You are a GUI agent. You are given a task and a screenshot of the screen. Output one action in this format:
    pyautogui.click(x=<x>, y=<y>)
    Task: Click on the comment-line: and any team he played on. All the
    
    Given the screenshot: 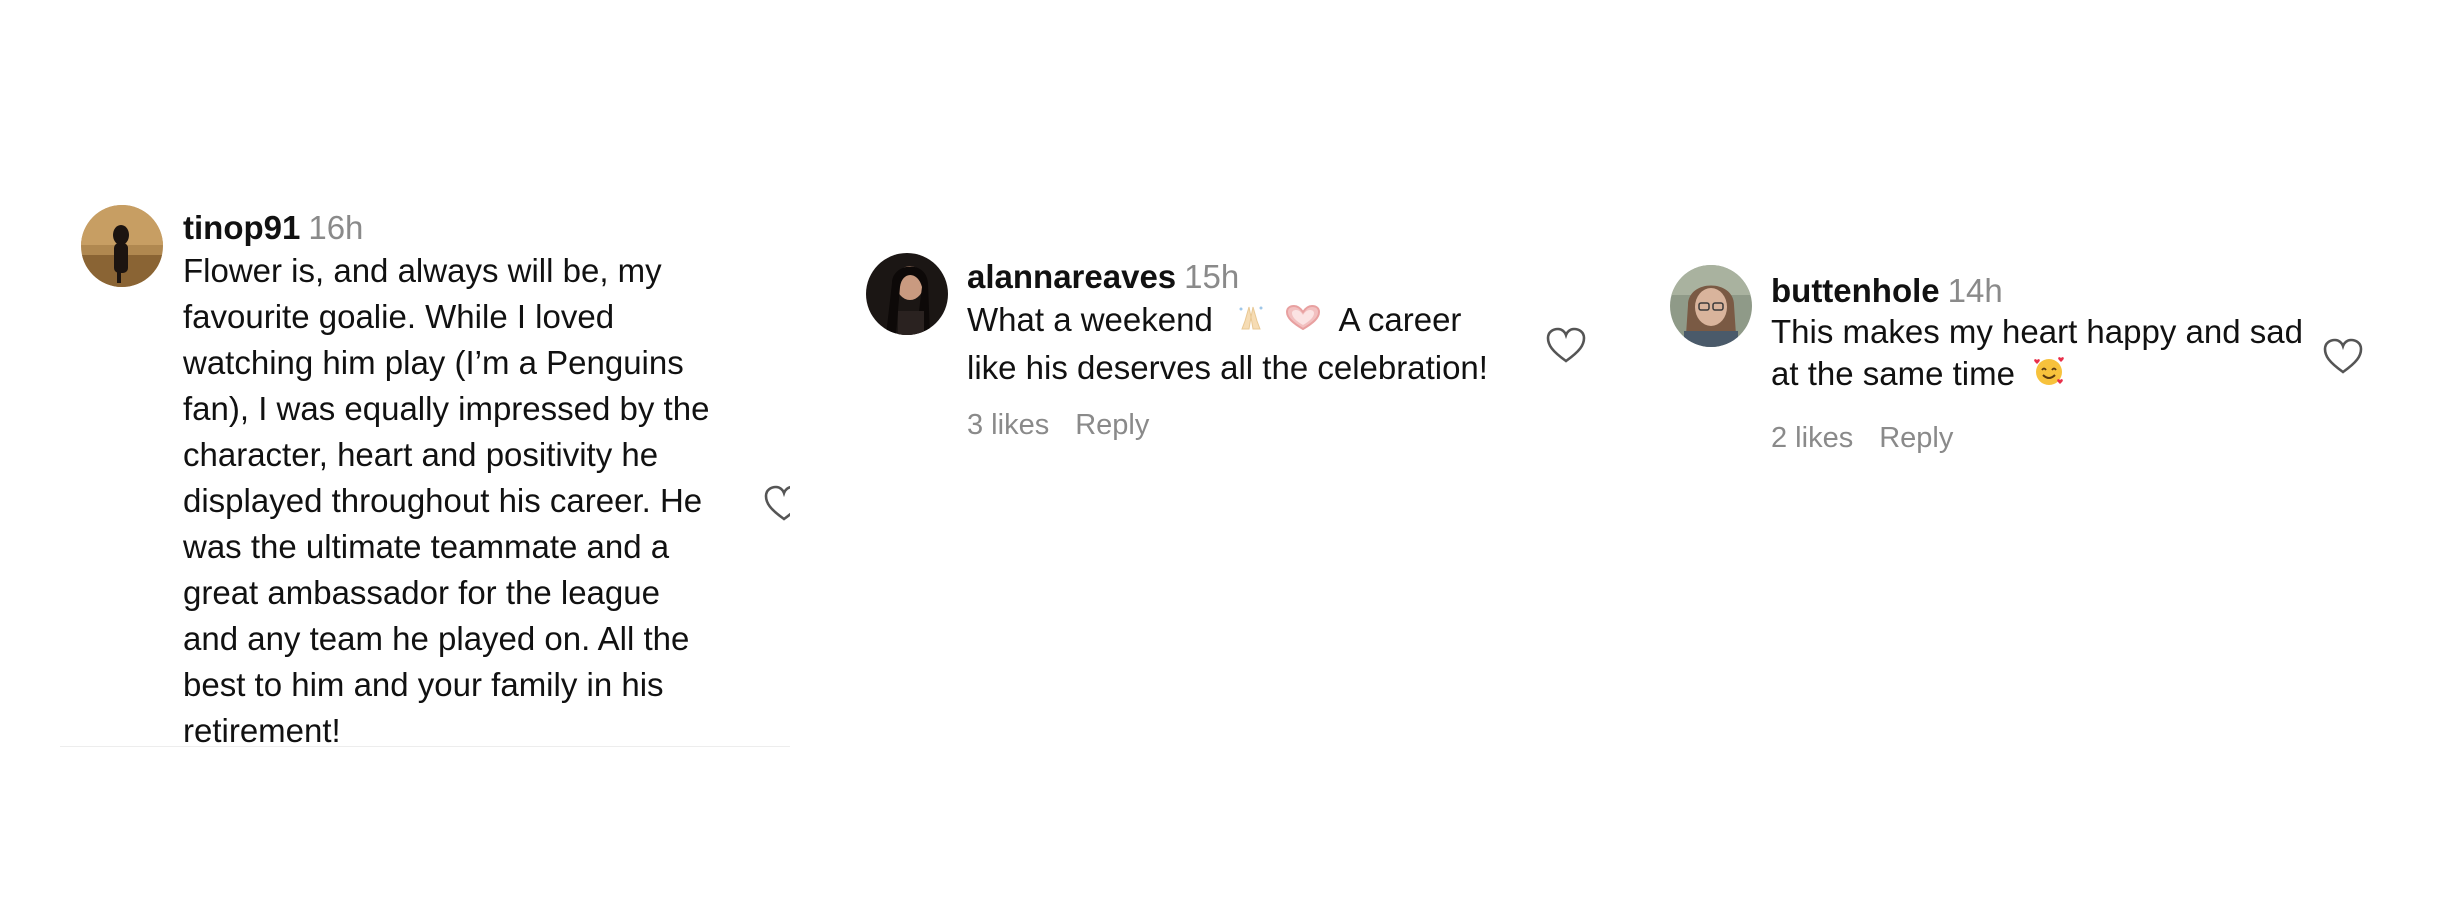 What is the action you would take?
    pyautogui.click(x=436, y=638)
    